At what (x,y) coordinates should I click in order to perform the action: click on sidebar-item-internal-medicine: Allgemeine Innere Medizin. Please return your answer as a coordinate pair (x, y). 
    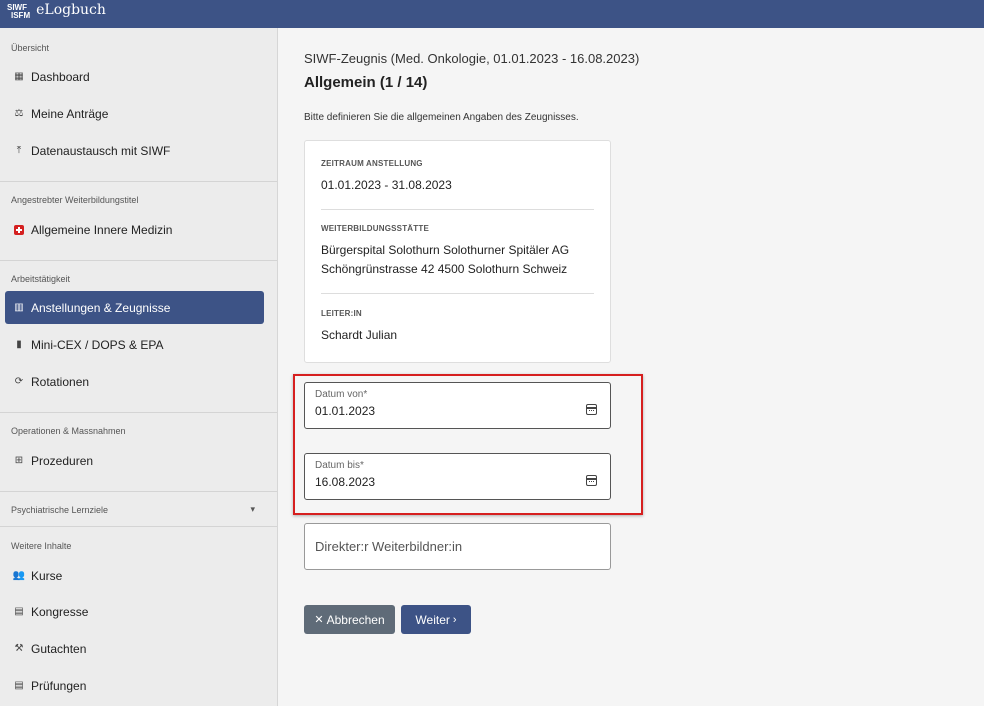
    Looking at the image, I should click on (134, 229).